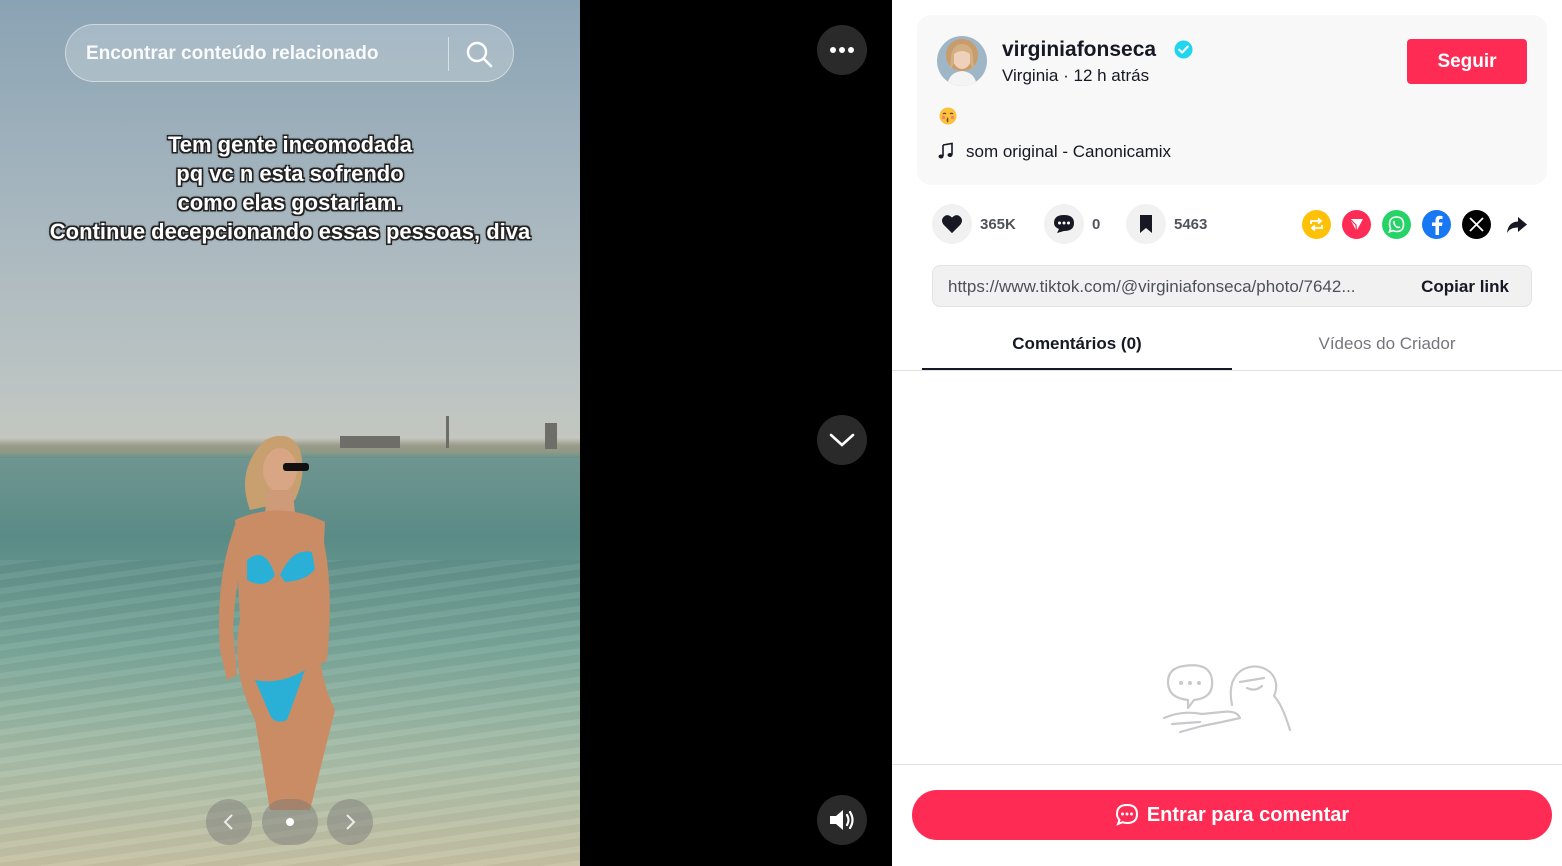  I want to click on related-content-search: Encontrar conteúdo relacionado, so click(289, 53).